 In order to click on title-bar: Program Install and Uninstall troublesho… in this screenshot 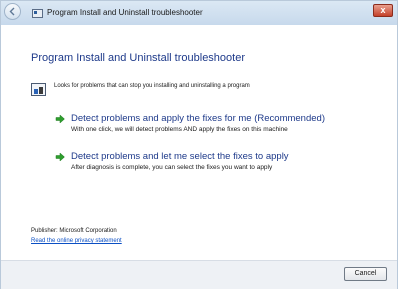, I will do `click(199, 13)`.